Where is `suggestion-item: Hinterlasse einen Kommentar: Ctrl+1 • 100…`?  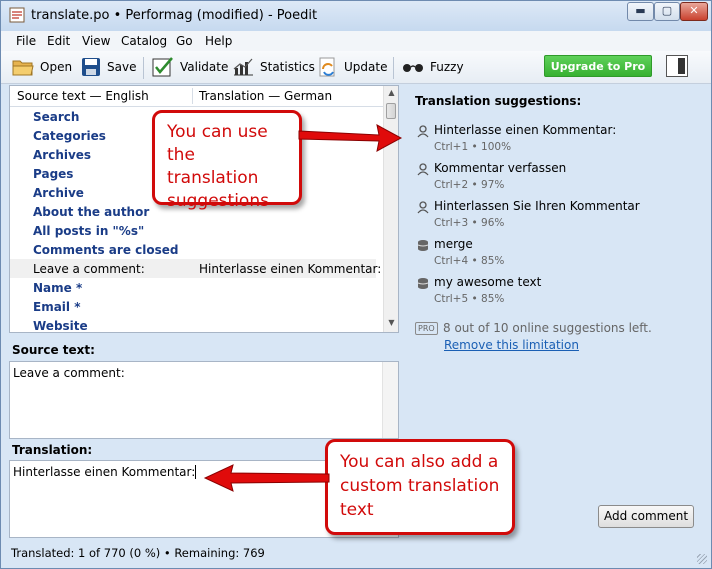 suggestion-item: Hinterlasse einen Kommentar: Ctrl+1 • 100… is located at coordinates (556, 142).